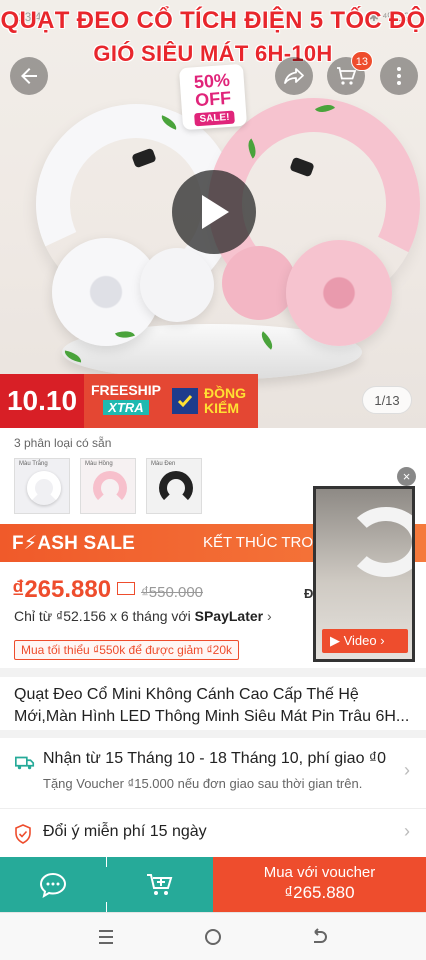 The height and width of the screenshot is (960, 426). What do you see at coordinates (319, 892) in the screenshot?
I see `buy-price: ₫265.880` at bounding box center [319, 892].